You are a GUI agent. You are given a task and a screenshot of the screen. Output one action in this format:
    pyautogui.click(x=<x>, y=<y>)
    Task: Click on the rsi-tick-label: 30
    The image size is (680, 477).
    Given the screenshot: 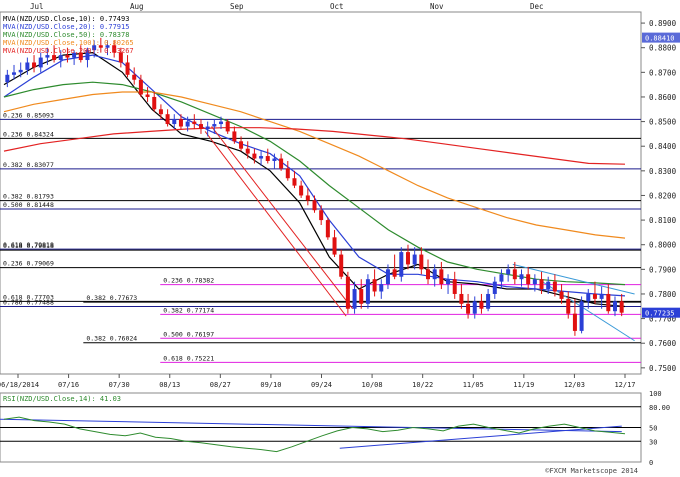 What is the action you would take?
    pyautogui.click(x=653, y=442)
    